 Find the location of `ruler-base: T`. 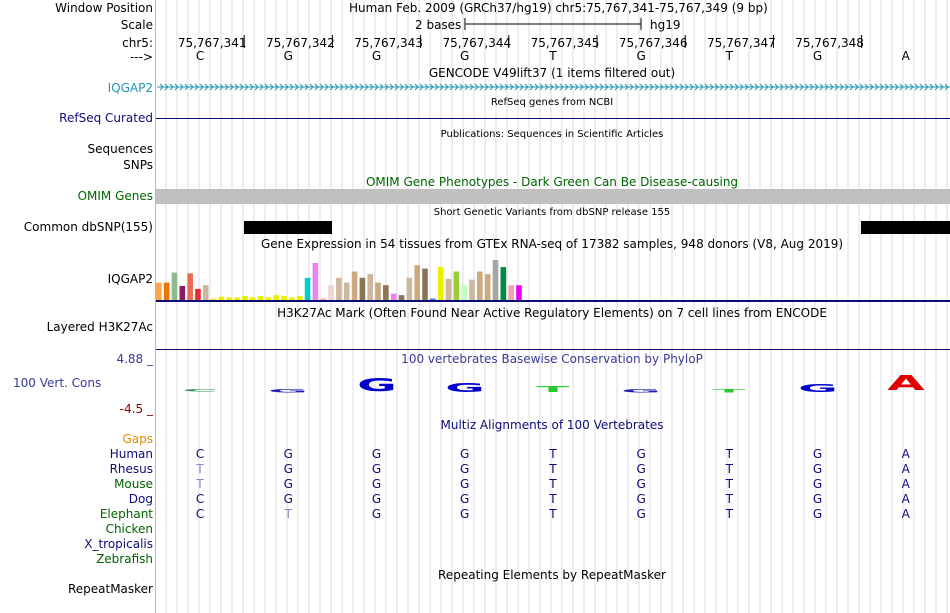

ruler-base: T is located at coordinates (553, 56).